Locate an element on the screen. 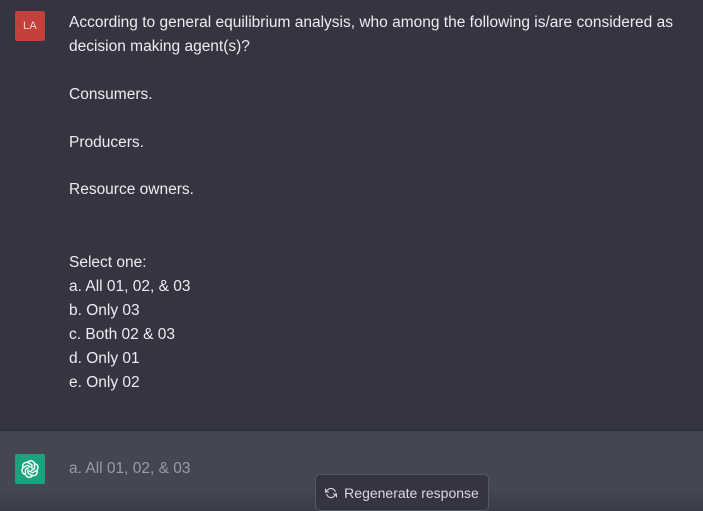  agent-resource-owners: Resource owners. is located at coordinates (131, 189).